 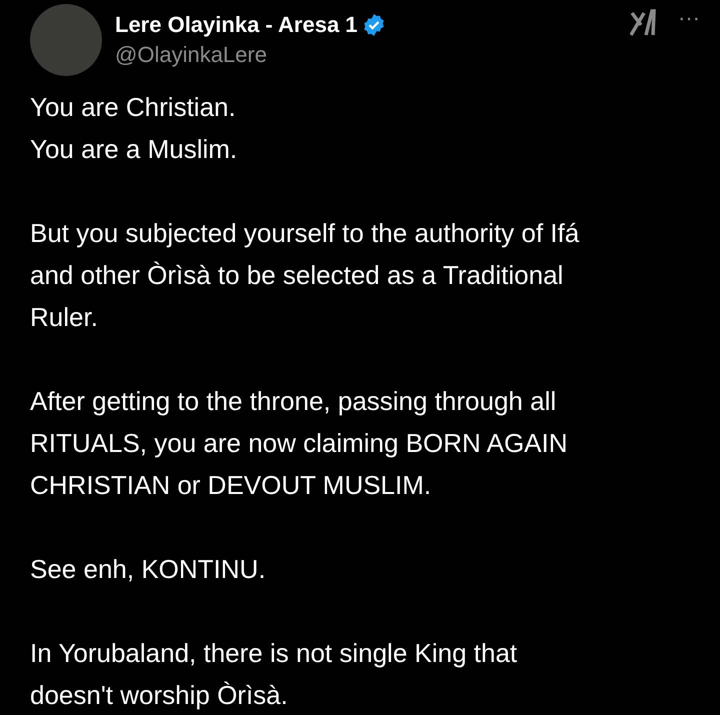 I want to click on tweet-paragraph: You are Christian. You are a Muslim., so click(x=134, y=128).